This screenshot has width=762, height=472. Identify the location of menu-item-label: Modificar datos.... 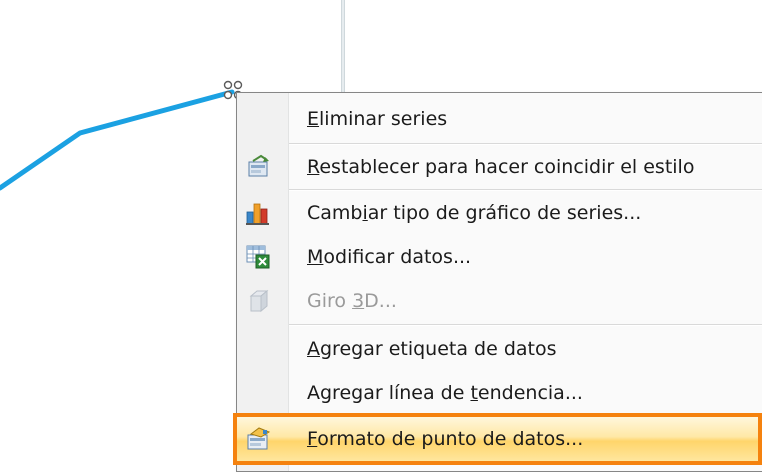
(389, 257).